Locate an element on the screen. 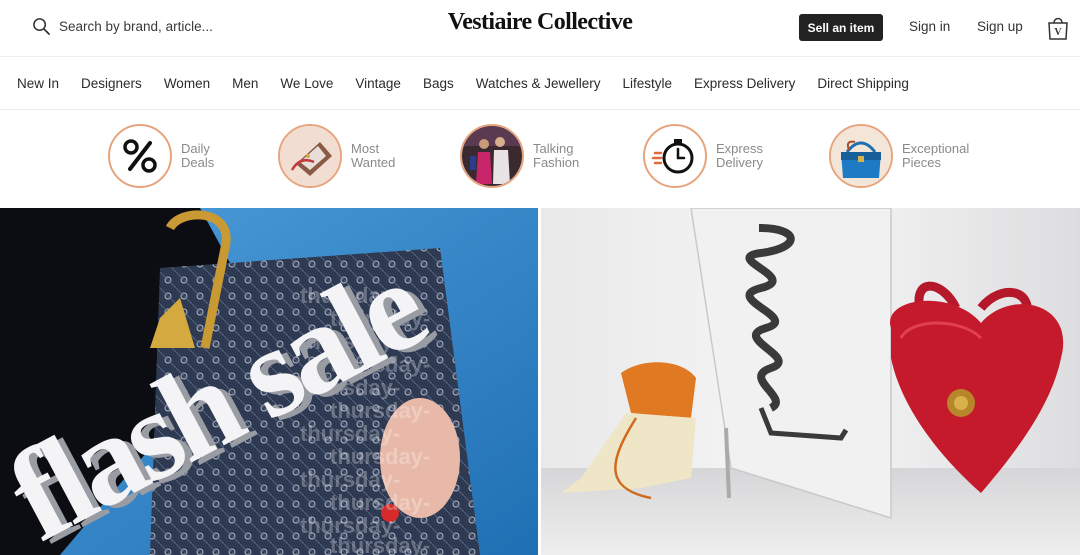  birkin-photo is located at coordinates (861, 156).